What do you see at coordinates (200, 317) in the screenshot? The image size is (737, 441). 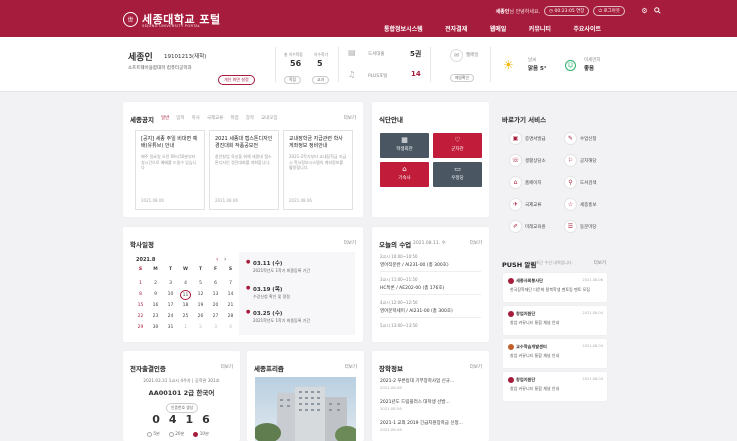 I see `calendar-day: 26` at bounding box center [200, 317].